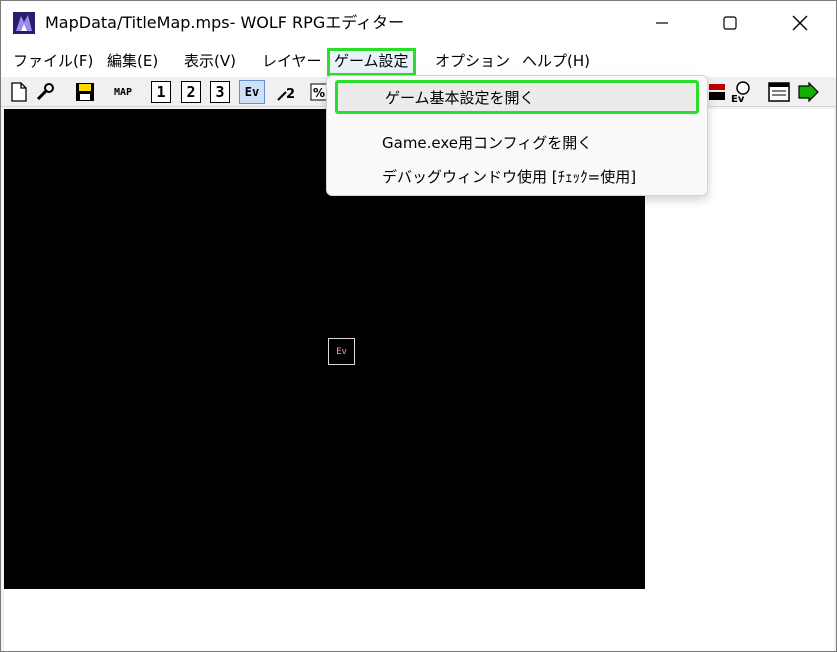 Image resolution: width=837 pixels, height=652 pixels. What do you see at coordinates (517, 97) in the screenshot?
I see `open-game-basic-settings-item: ゲーム基本設定を開く` at bounding box center [517, 97].